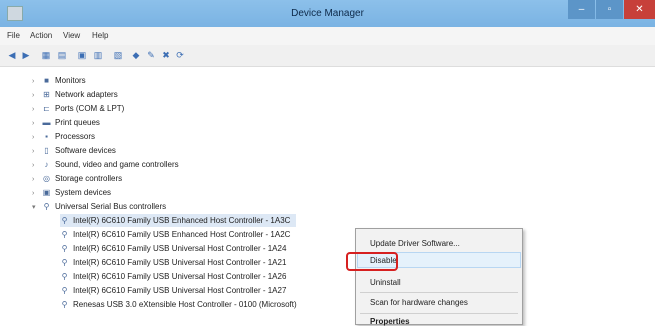  What do you see at coordinates (85, 150) in the screenshot?
I see `tree-node-label: Software devices` at bounding box center [85, 150].